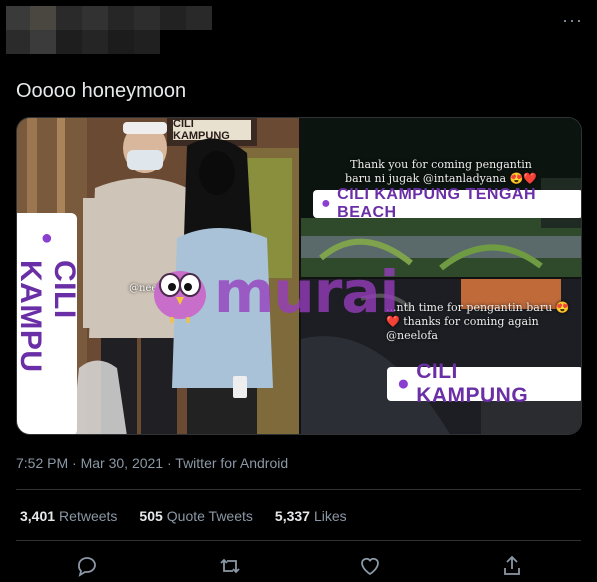  I want to click on more-options-icon: ···, so click(572, 20).